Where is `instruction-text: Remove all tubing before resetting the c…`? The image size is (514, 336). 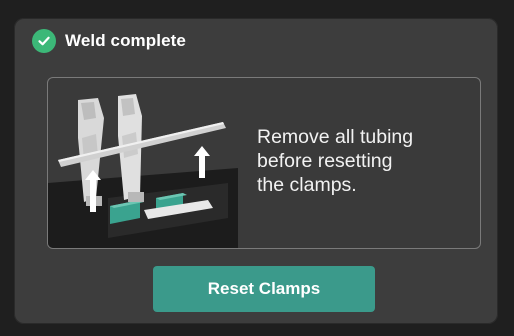 instruction-text: Remove all tubing before resetting the c… is located at coordinates (335, 161).